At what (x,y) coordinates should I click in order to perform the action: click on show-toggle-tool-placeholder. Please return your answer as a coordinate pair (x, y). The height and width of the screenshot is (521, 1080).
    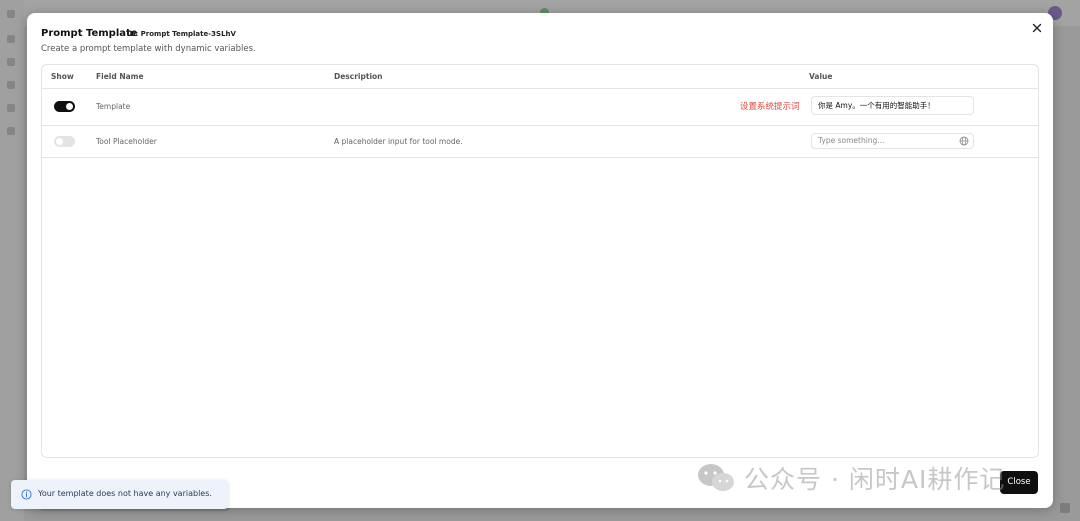
    Looking at the image, I should click on (64, 141).